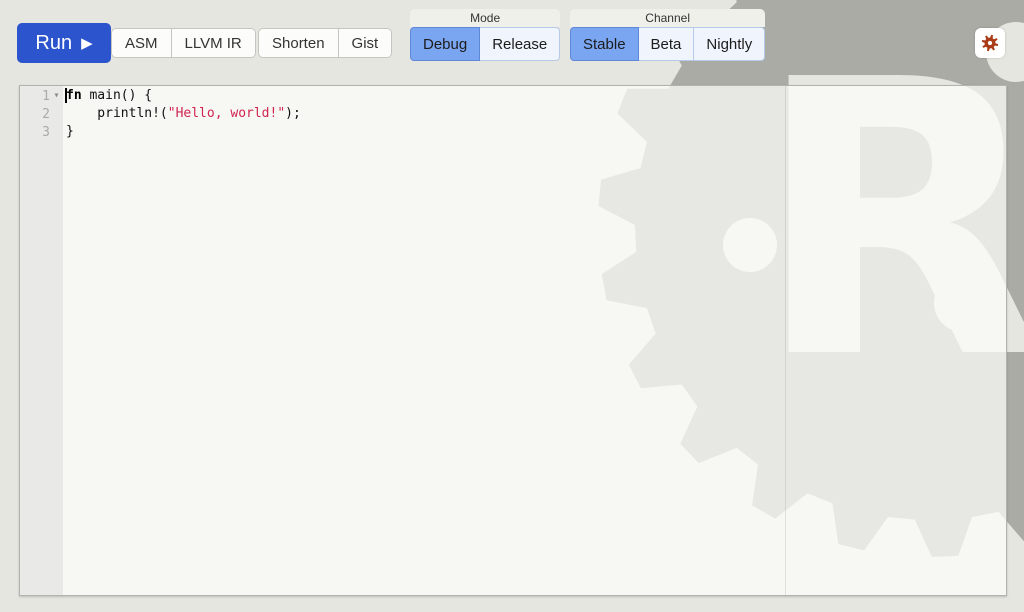  What do you see at coordinates (364, 43) in the screenshot?
I see `toolbar-button-gist: Gist` at bounding box center [364, 43].